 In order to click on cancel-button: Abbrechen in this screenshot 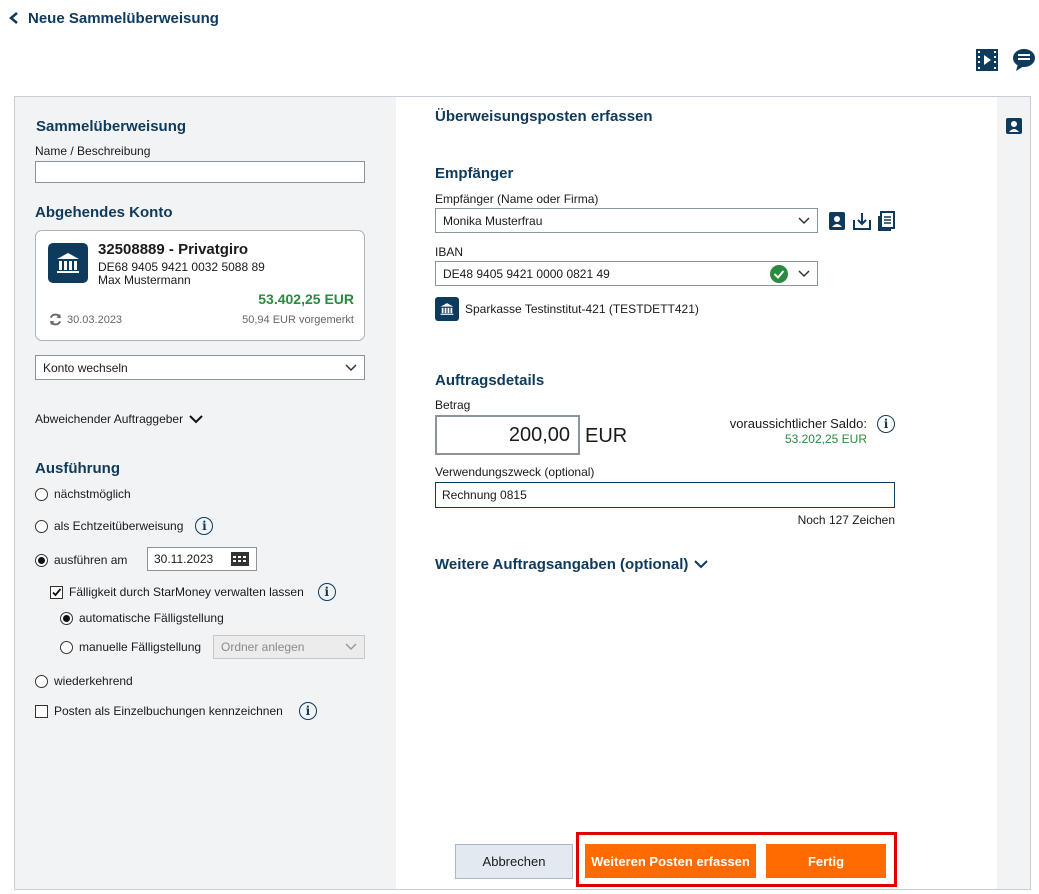, I will do `click(514, 861)`.